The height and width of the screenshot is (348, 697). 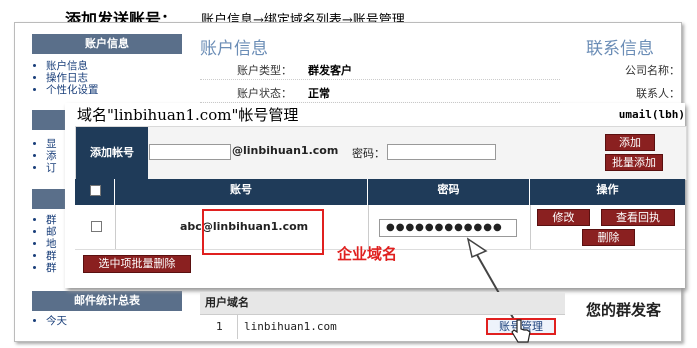 What do you see at coordinates (107, 301) in the screenshot?
I see `sidebar-heading-stats: 邮件统计总表` at bounding box center [107, 301].